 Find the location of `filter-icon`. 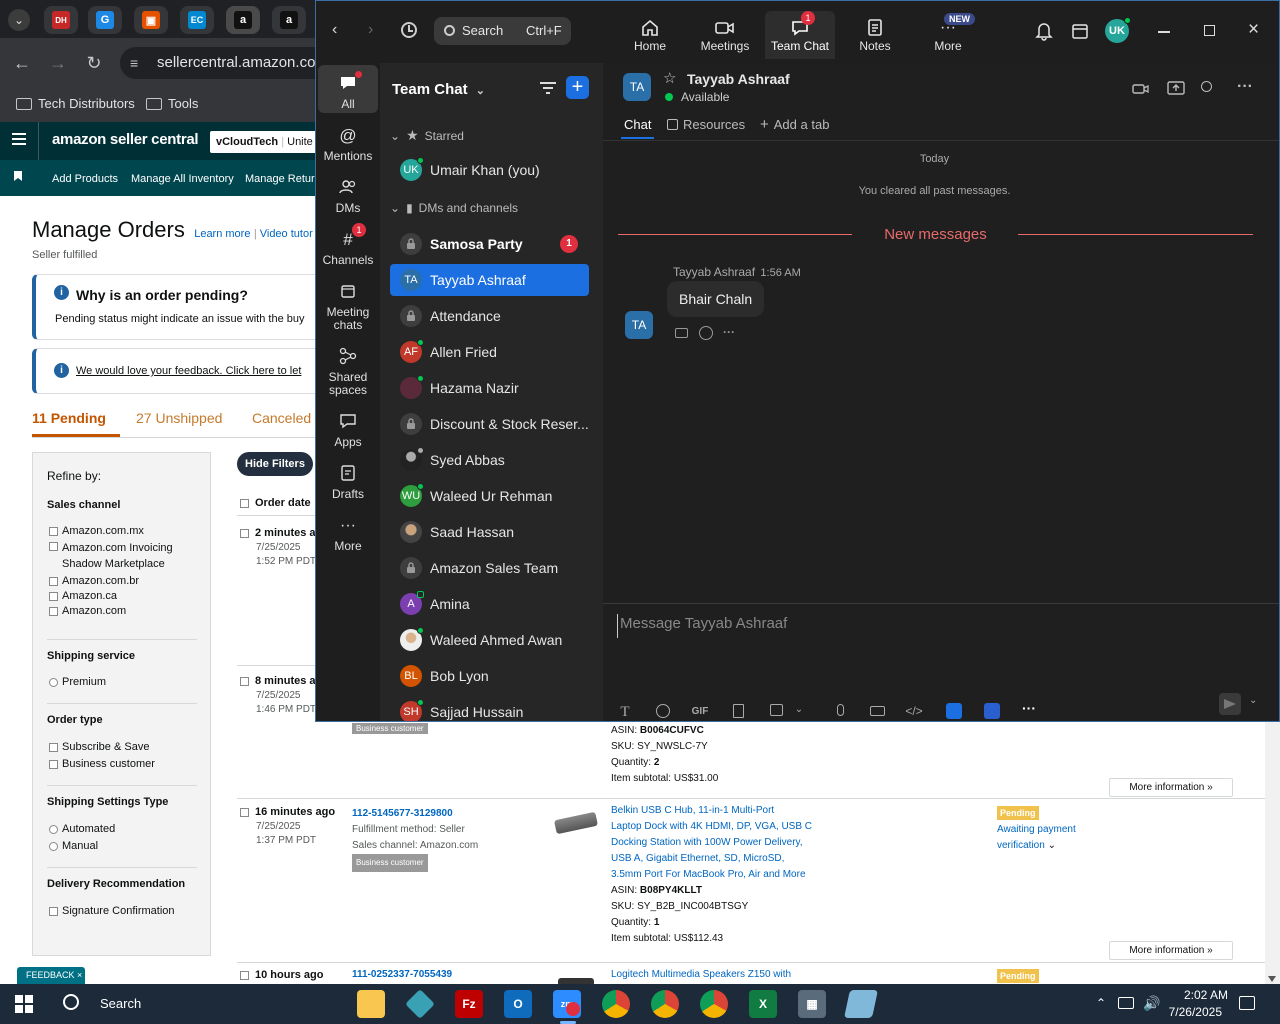

filter-icon is located at coordinates (548, 88).